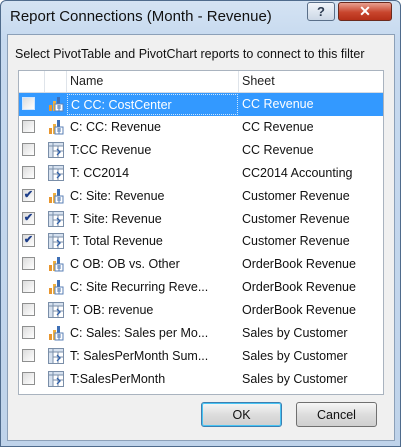 This screenshot has height=447, width=401. I want to click on report-name: T:SalesPerMonth, so click(118, 378).